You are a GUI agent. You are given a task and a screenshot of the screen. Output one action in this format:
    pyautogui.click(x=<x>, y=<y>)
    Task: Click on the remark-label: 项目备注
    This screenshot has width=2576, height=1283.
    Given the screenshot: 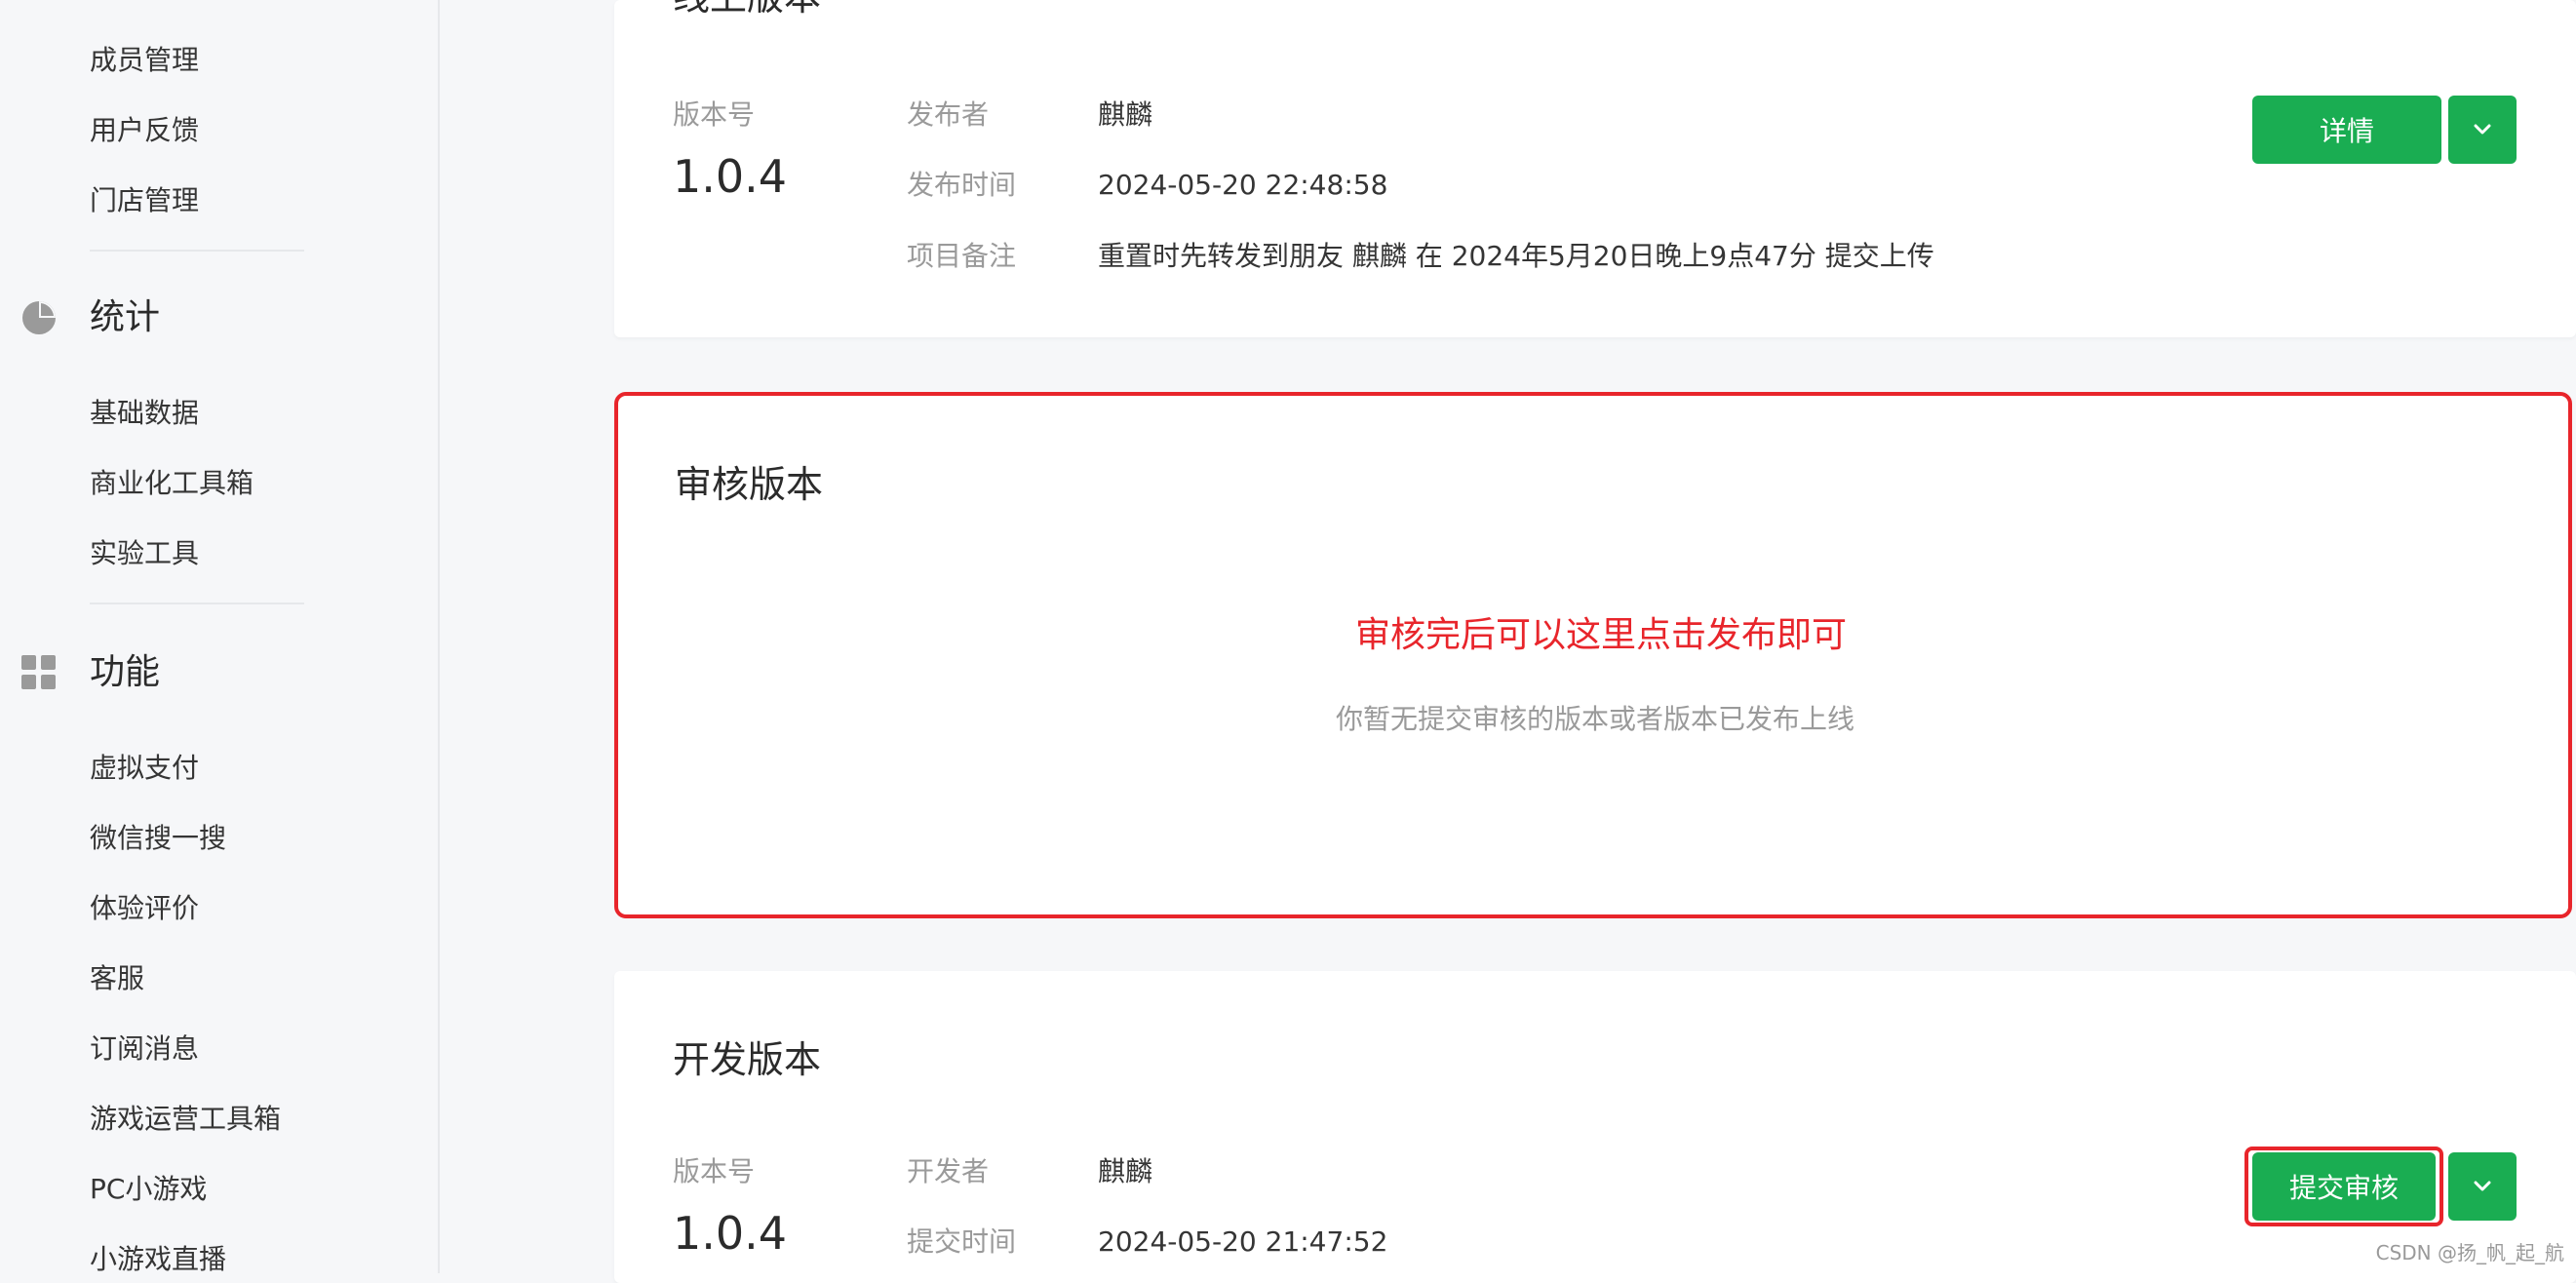 What is the action you would take?
    pyautogui.click(x=962, y=256)
    